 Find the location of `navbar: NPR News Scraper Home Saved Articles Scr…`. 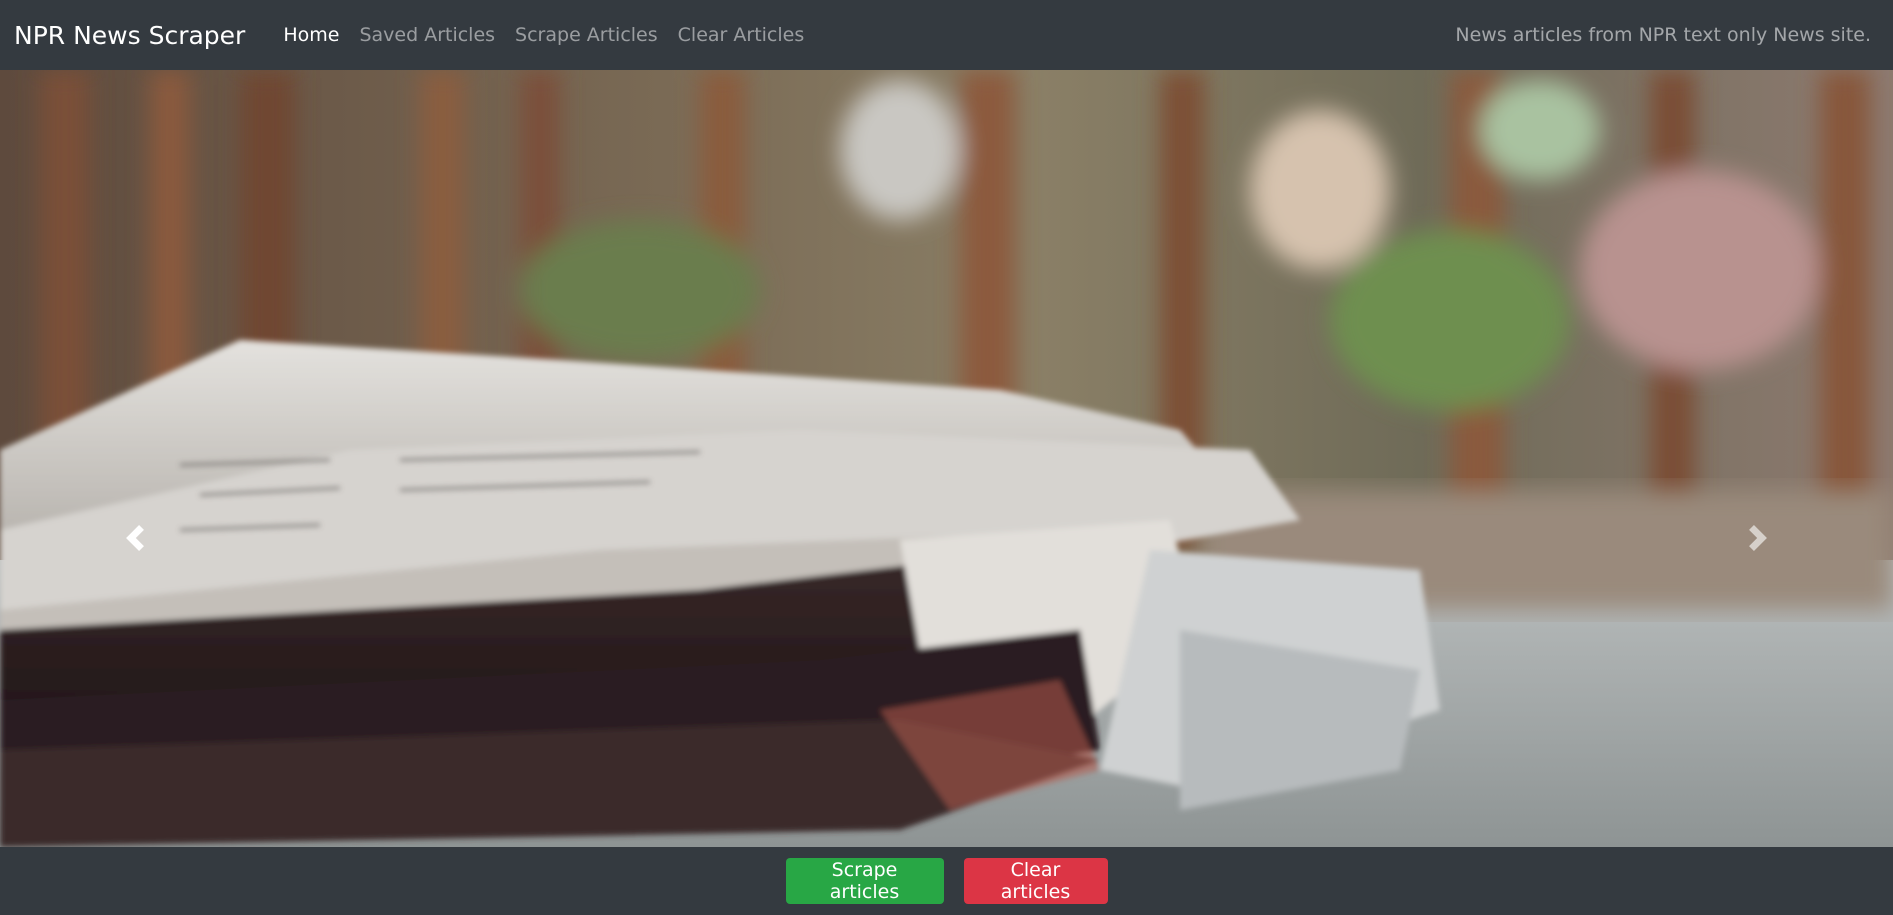

navbar: NPR News Scraper Home Saved Articles Scr… is located at coordinates (946, 35).